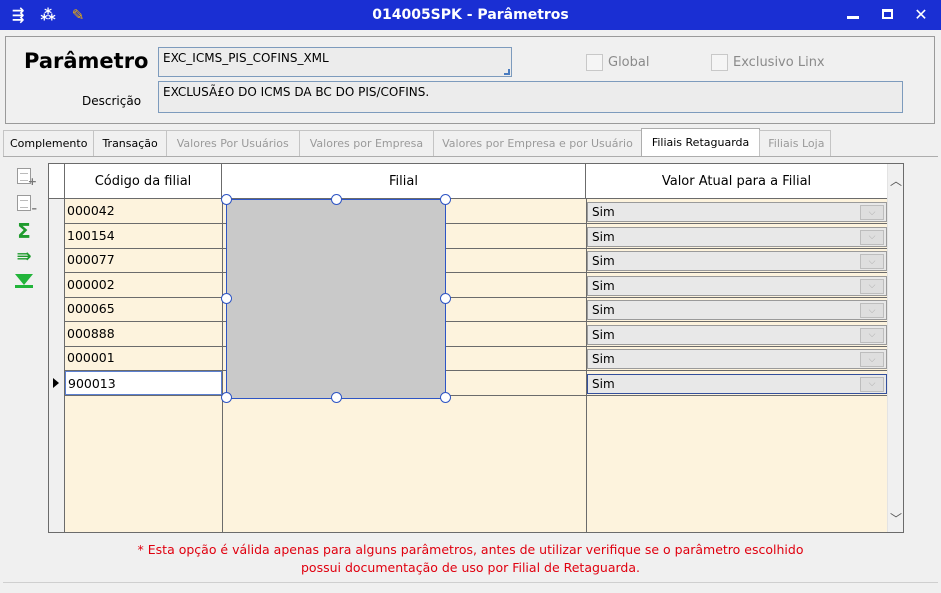  I want to click on cell-code: 000042, so click(143, 211).